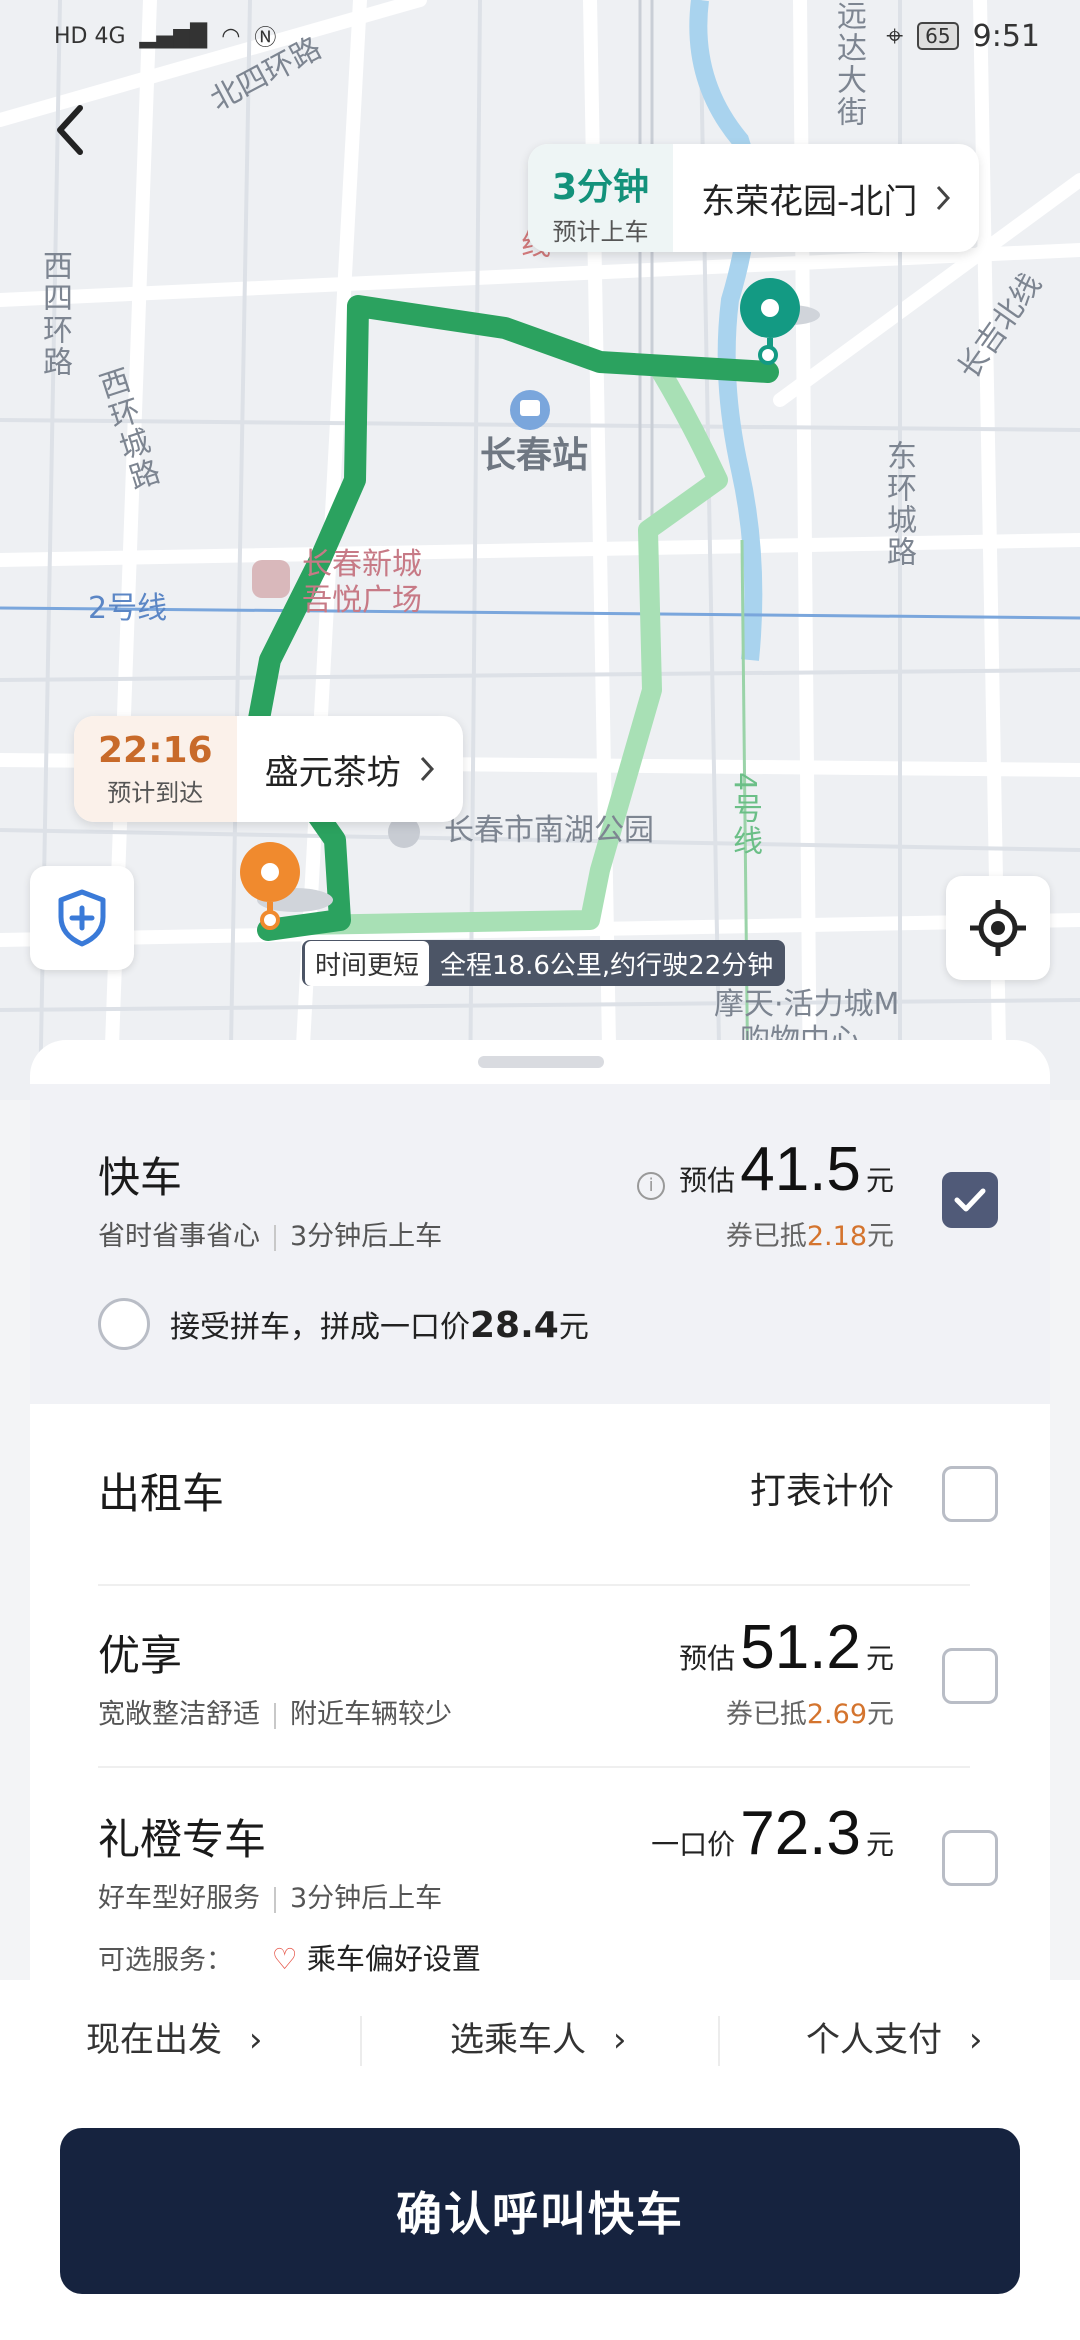 This screenshot has height=2340, width=1080. What do you see at coordinates (540, 1494) in the screenshot?
I see `option-taxi: 出租车 打表计价` at bounding box center [540, 1494].